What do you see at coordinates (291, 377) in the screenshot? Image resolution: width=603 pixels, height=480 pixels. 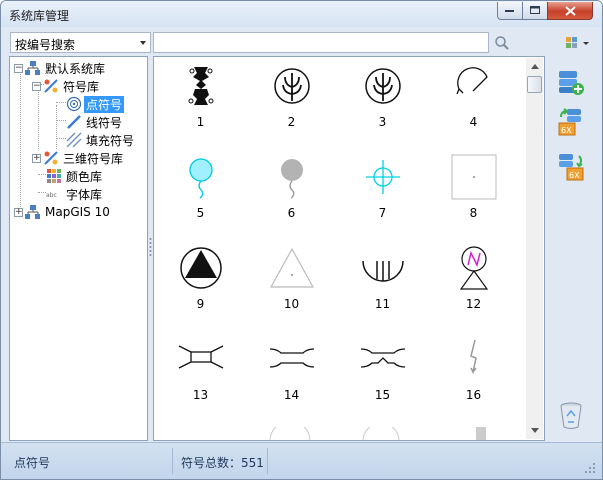 I see `symbol-cell: 14` at bounding box center [291, 377].